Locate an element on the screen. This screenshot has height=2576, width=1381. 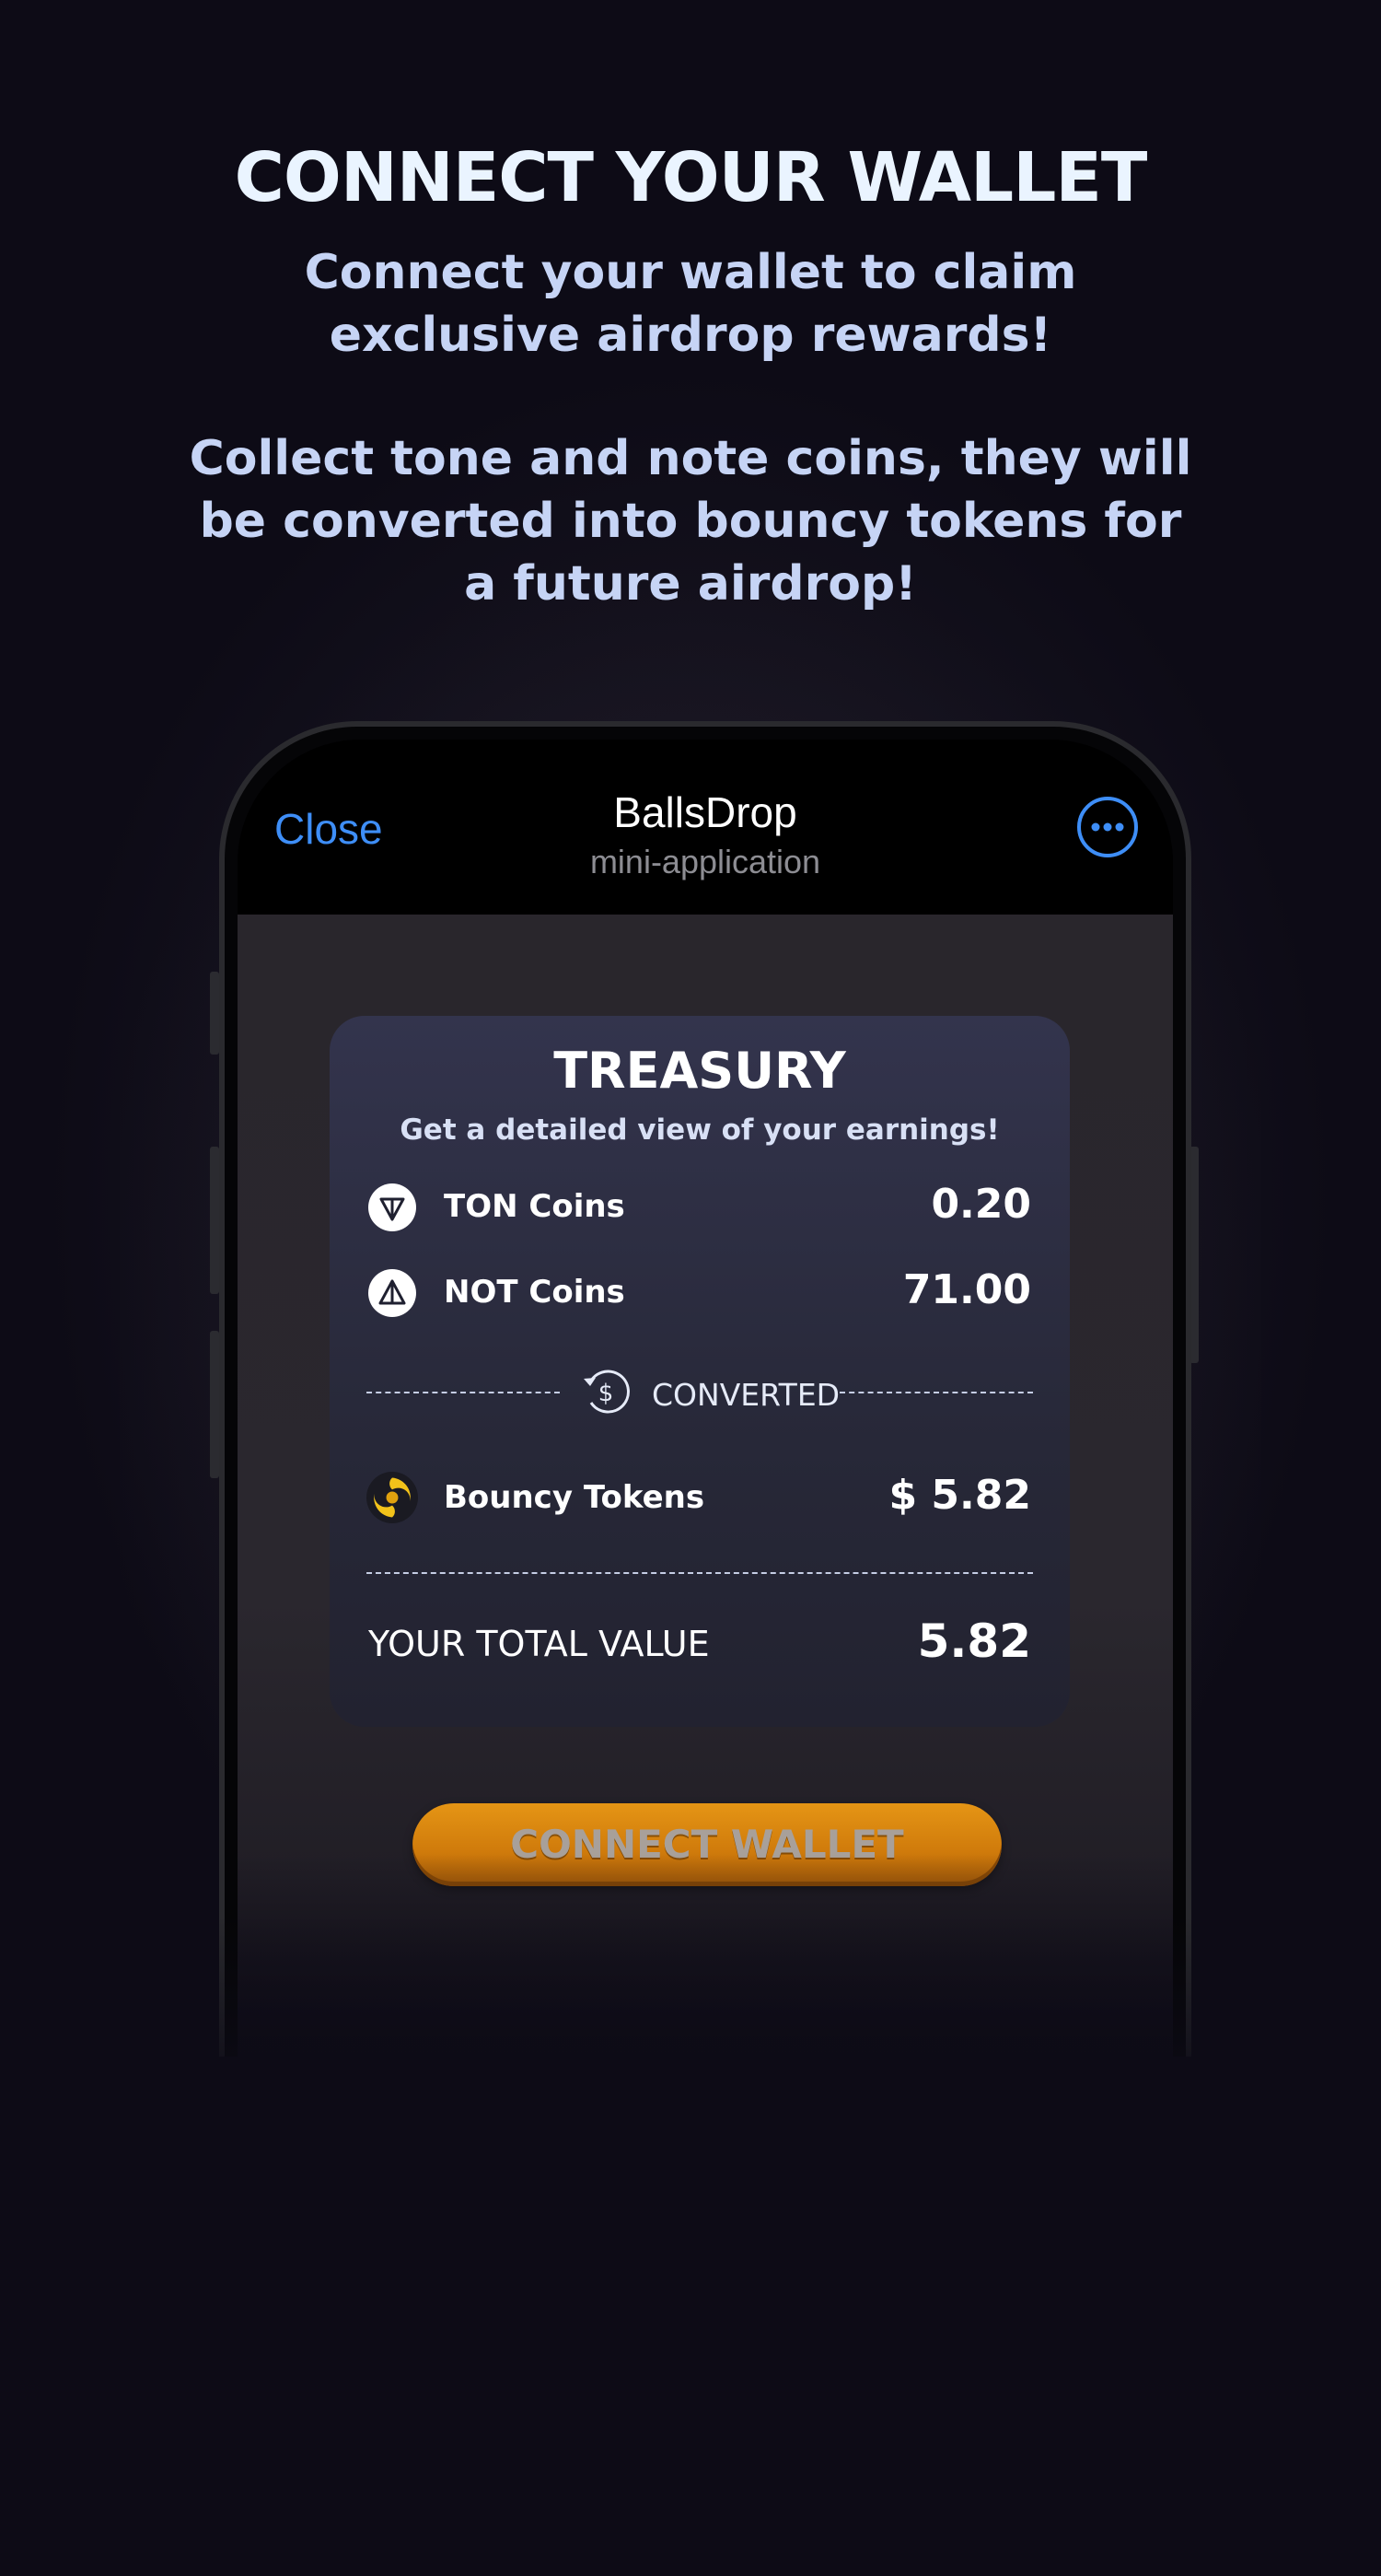
total-value-amount: 5.82 is located at coordinates (974, 1641).